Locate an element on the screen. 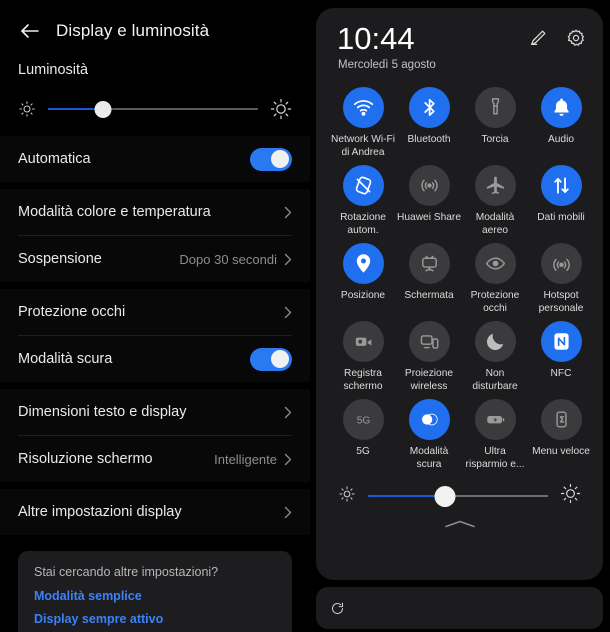 The height and width of the screenshot is (632, 610). screenshot-icon is located at coordinates (429, 263).